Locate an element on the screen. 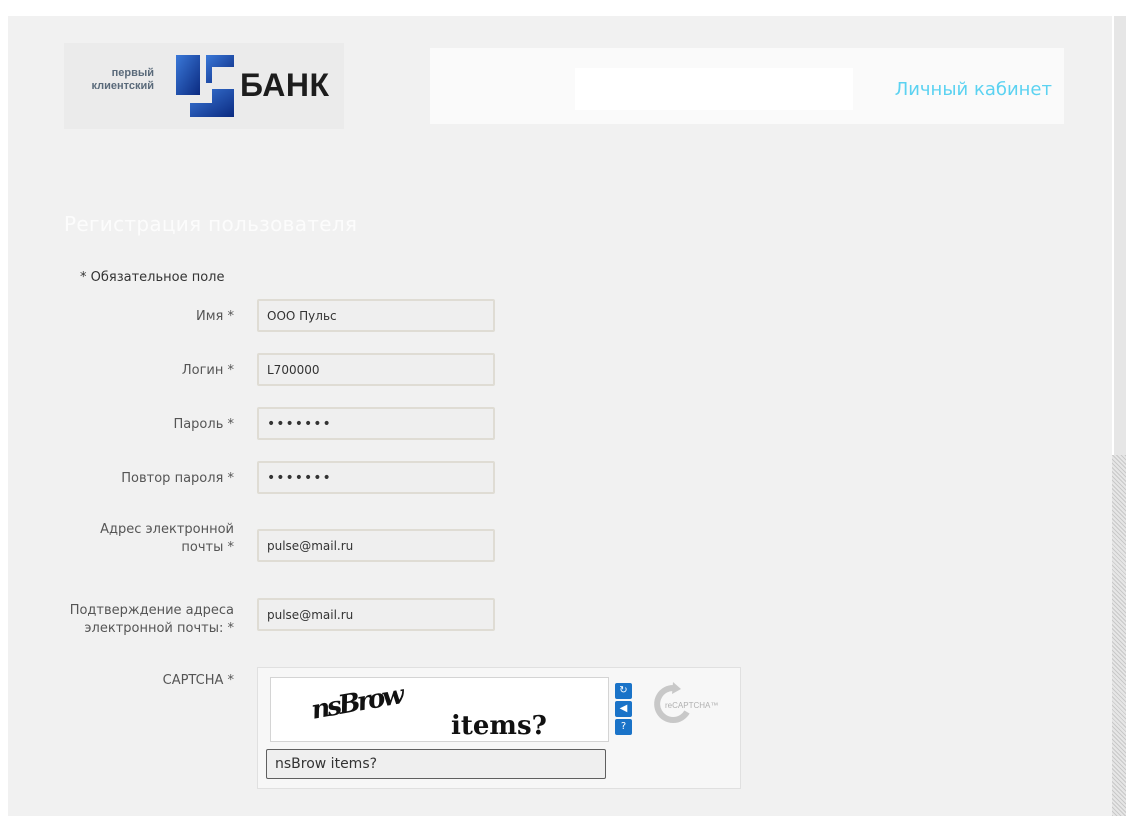  logo-small-text: первый клиентский is located at coordinates (122, 80).